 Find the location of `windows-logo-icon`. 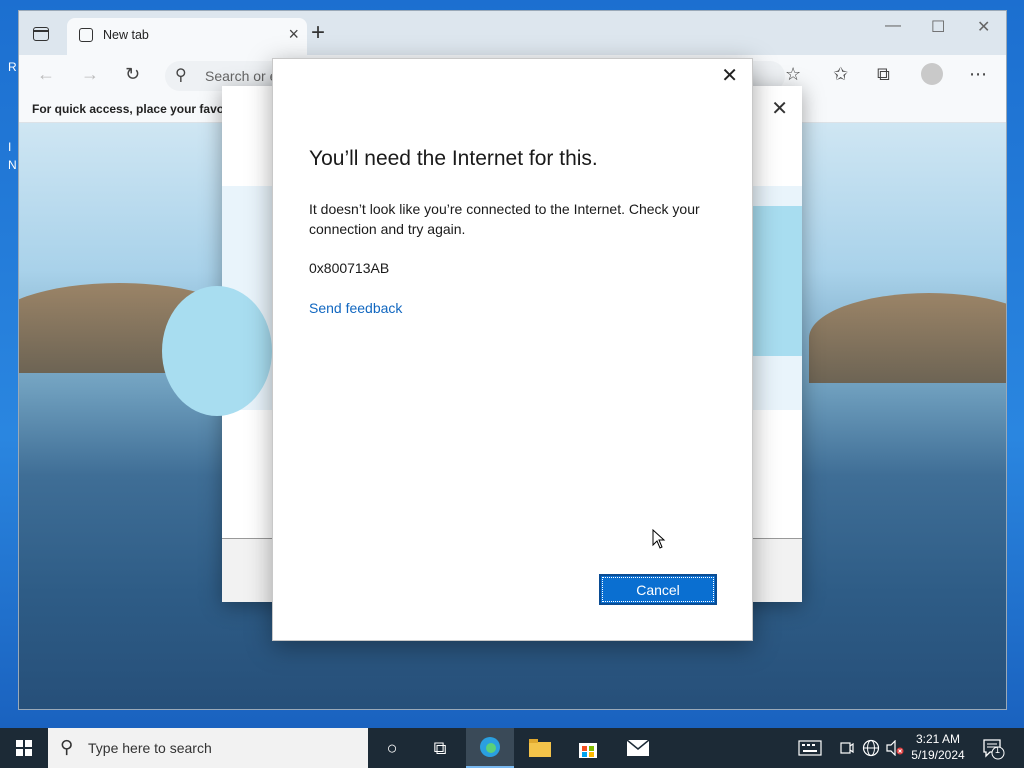

windows-logo-icon is located at coordinates (24, 748).